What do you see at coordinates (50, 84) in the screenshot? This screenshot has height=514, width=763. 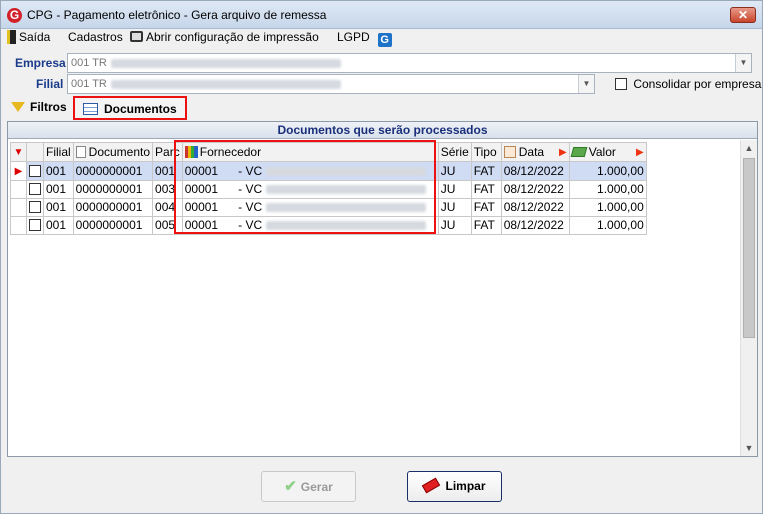 I see `filial-label: Filial` at bounding box center [50, 84].